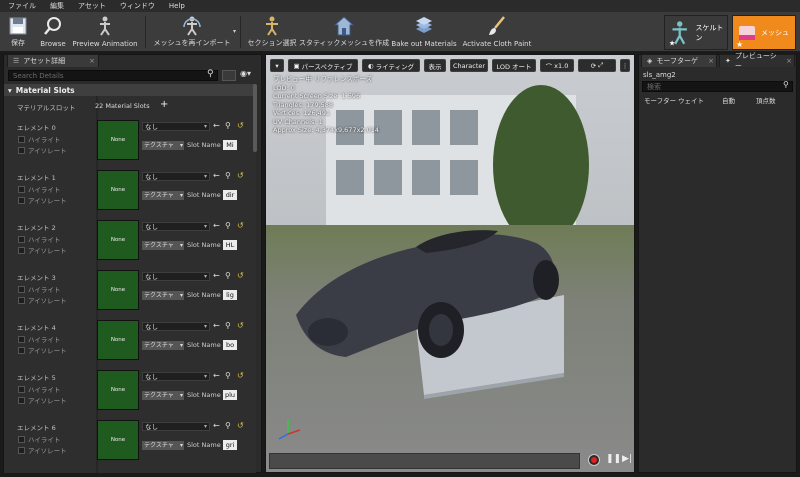  I want to click on details-scrollbar, so click(255, 118).